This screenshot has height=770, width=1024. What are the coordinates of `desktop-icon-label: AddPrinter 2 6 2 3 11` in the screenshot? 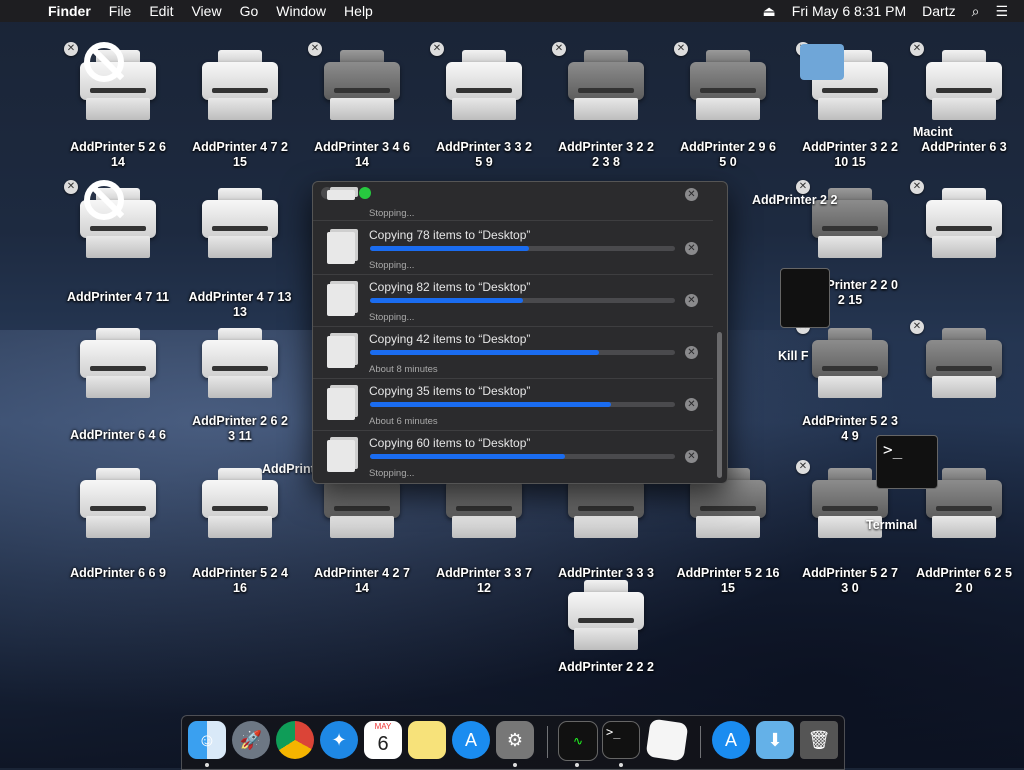 It's located at (240, 428).